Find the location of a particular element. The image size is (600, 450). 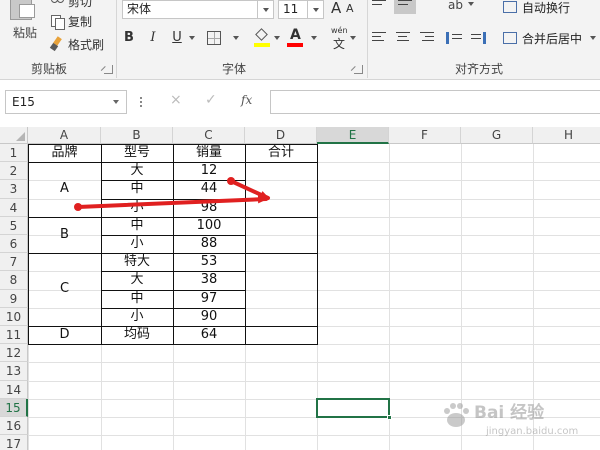

insert-function-icon: fx is located at coordinates (246, 100).